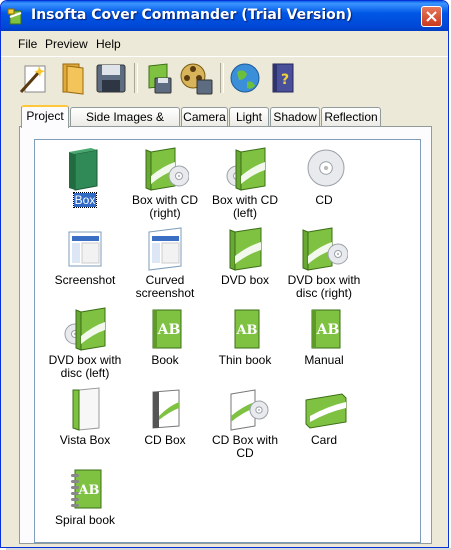 The image size is (451, 550). Describe the element at coordinates (32, 79) in the screenshot. I see `magic-wand-icon` at that location.